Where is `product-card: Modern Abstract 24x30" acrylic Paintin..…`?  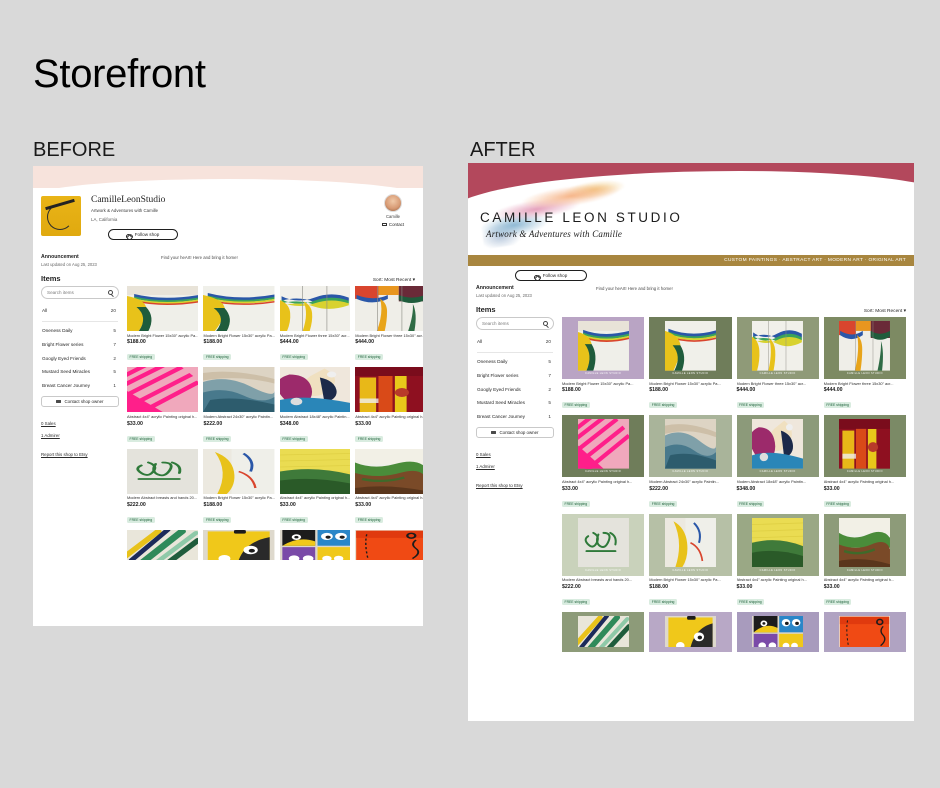
product-card: Modern Abstract 24x30" acrylic Paintin..… is located at coordinates (239, 405).